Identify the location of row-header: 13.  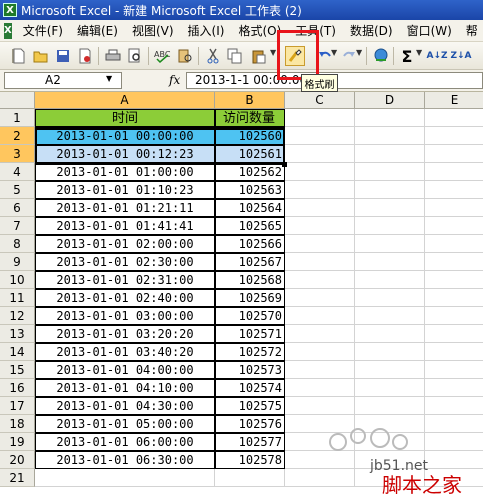
(17, 334).